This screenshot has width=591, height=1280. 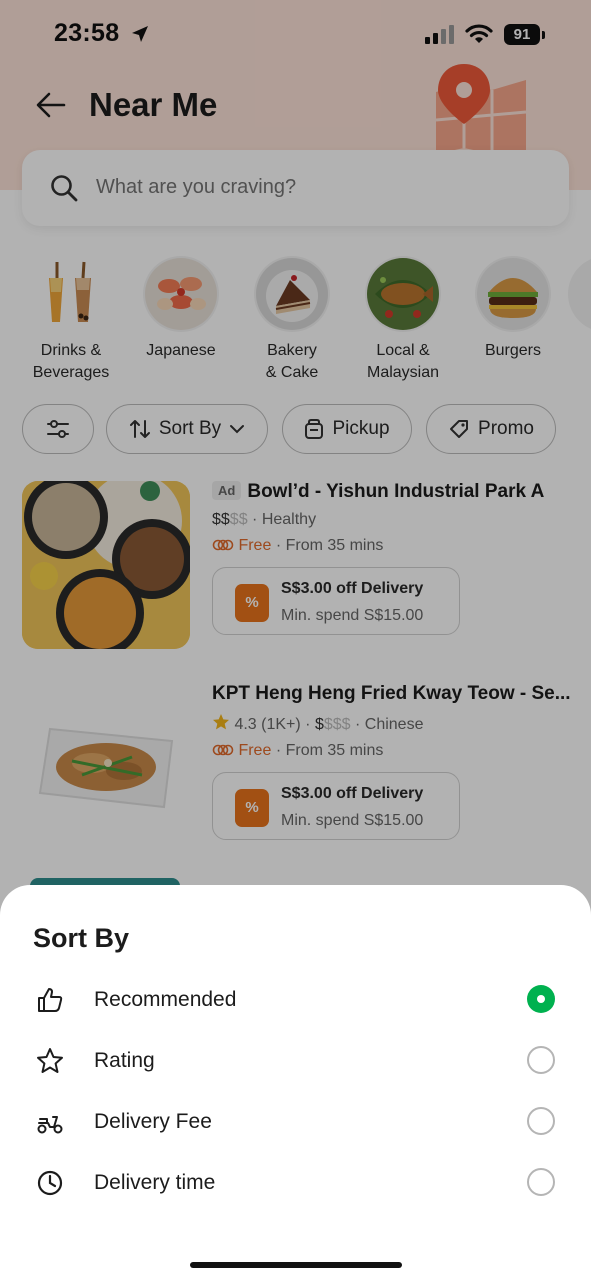 What do you see at coordinates (50, 1060) in the screenshot?
I see `star-icon` at bounding box center [50, 1060].